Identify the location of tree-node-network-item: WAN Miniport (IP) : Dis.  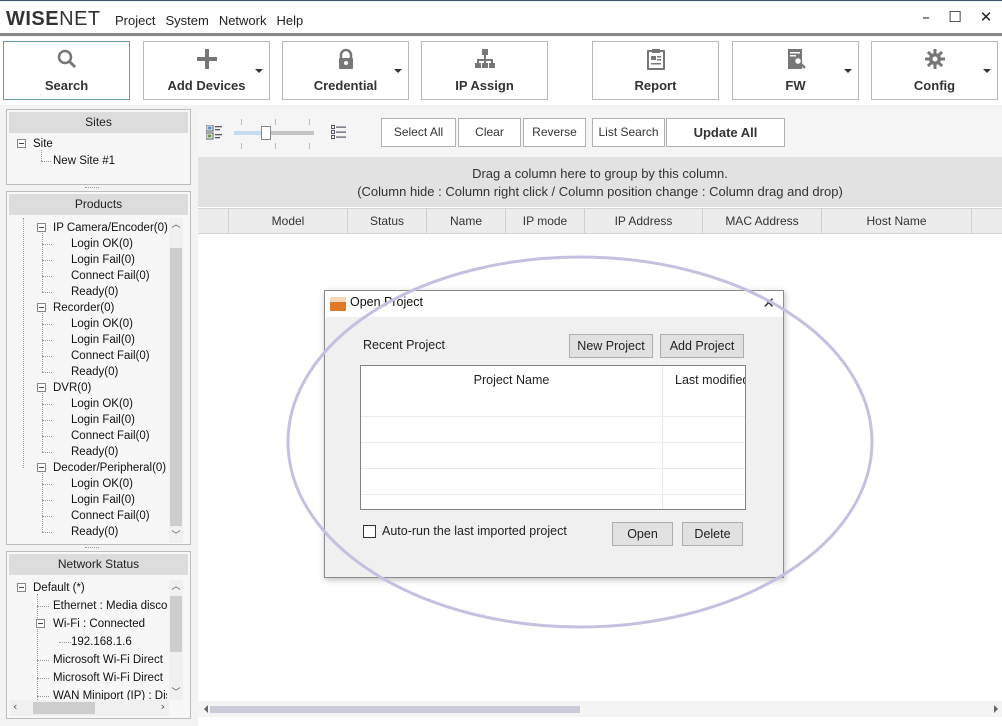
(110, 694).